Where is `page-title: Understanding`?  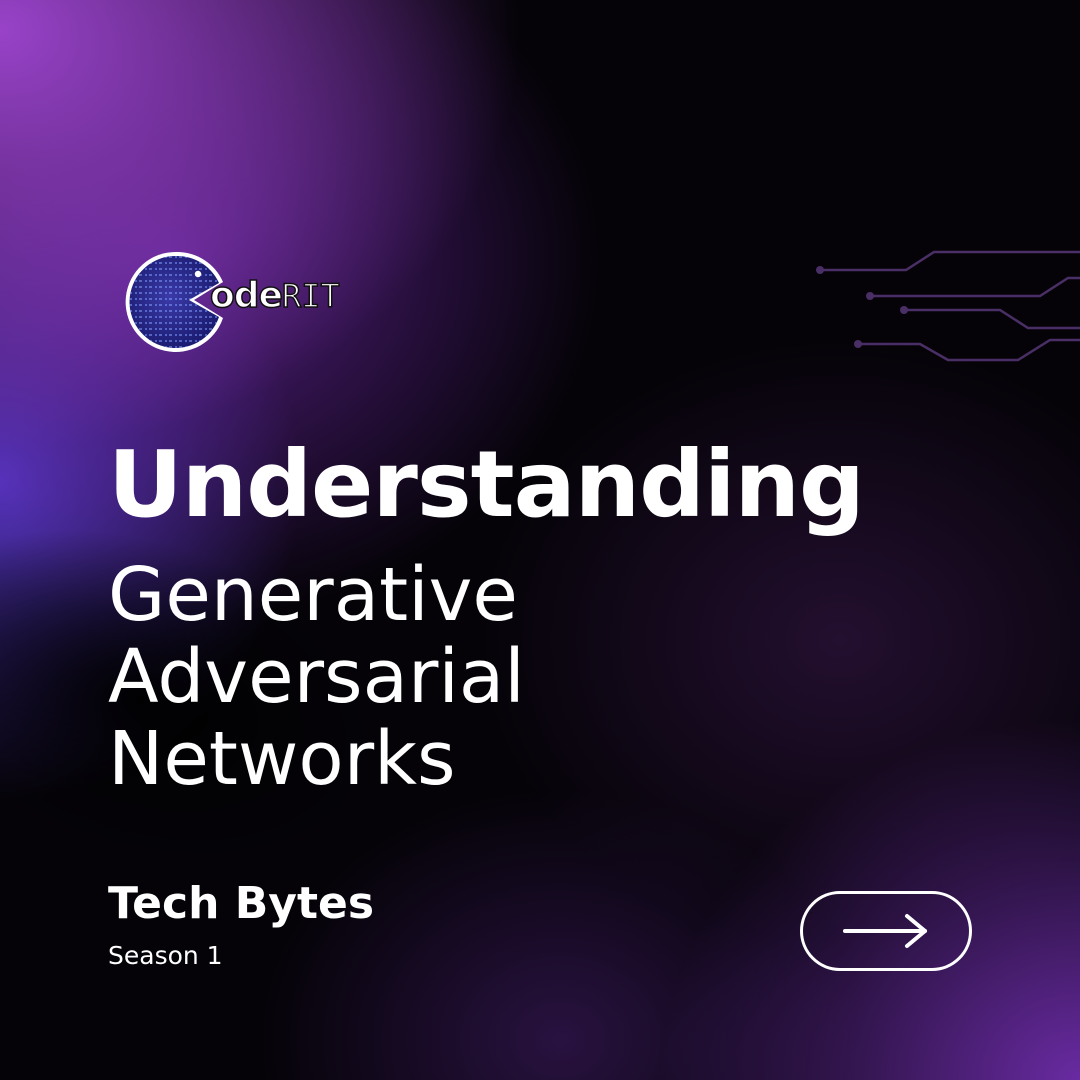
page-title: Understanding is located at coordinates (486, 484).